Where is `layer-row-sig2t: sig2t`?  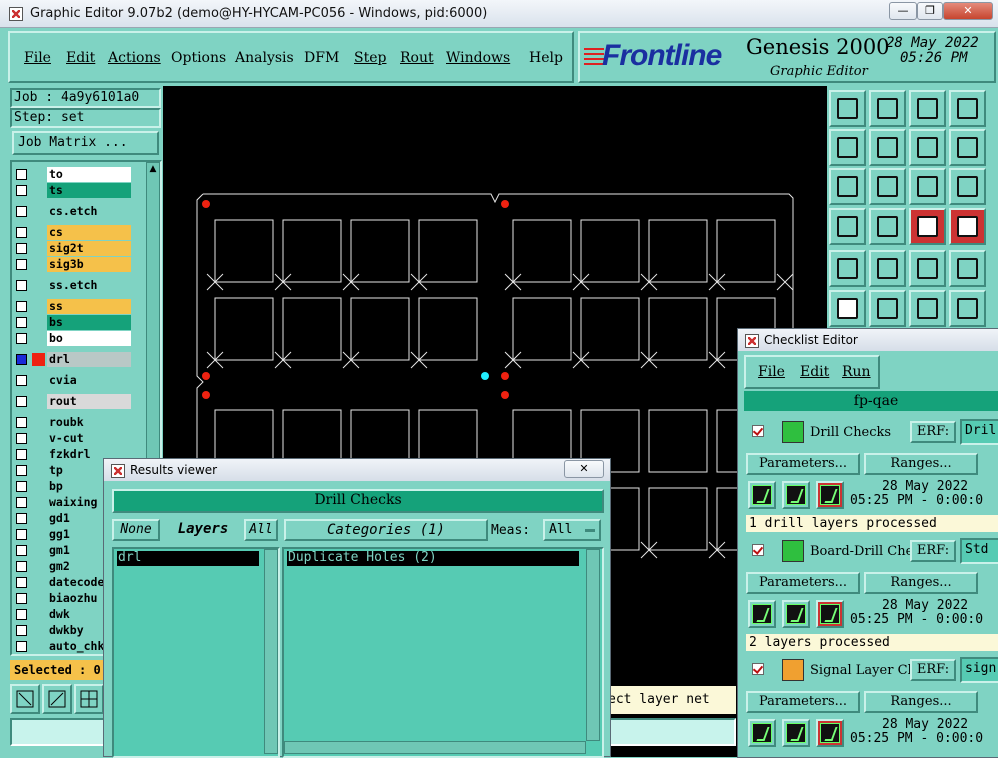 layer-row-sig2t: sig2t is located at coordinates (73, 248).